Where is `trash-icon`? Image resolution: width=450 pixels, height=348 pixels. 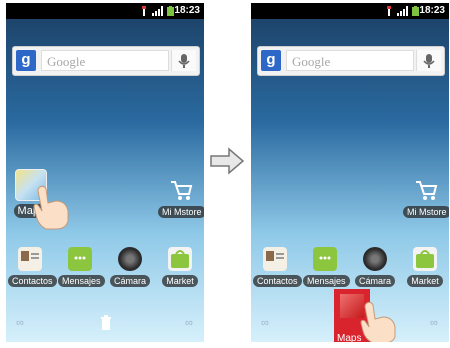 trash-icon is located at coordinates (106, 325).